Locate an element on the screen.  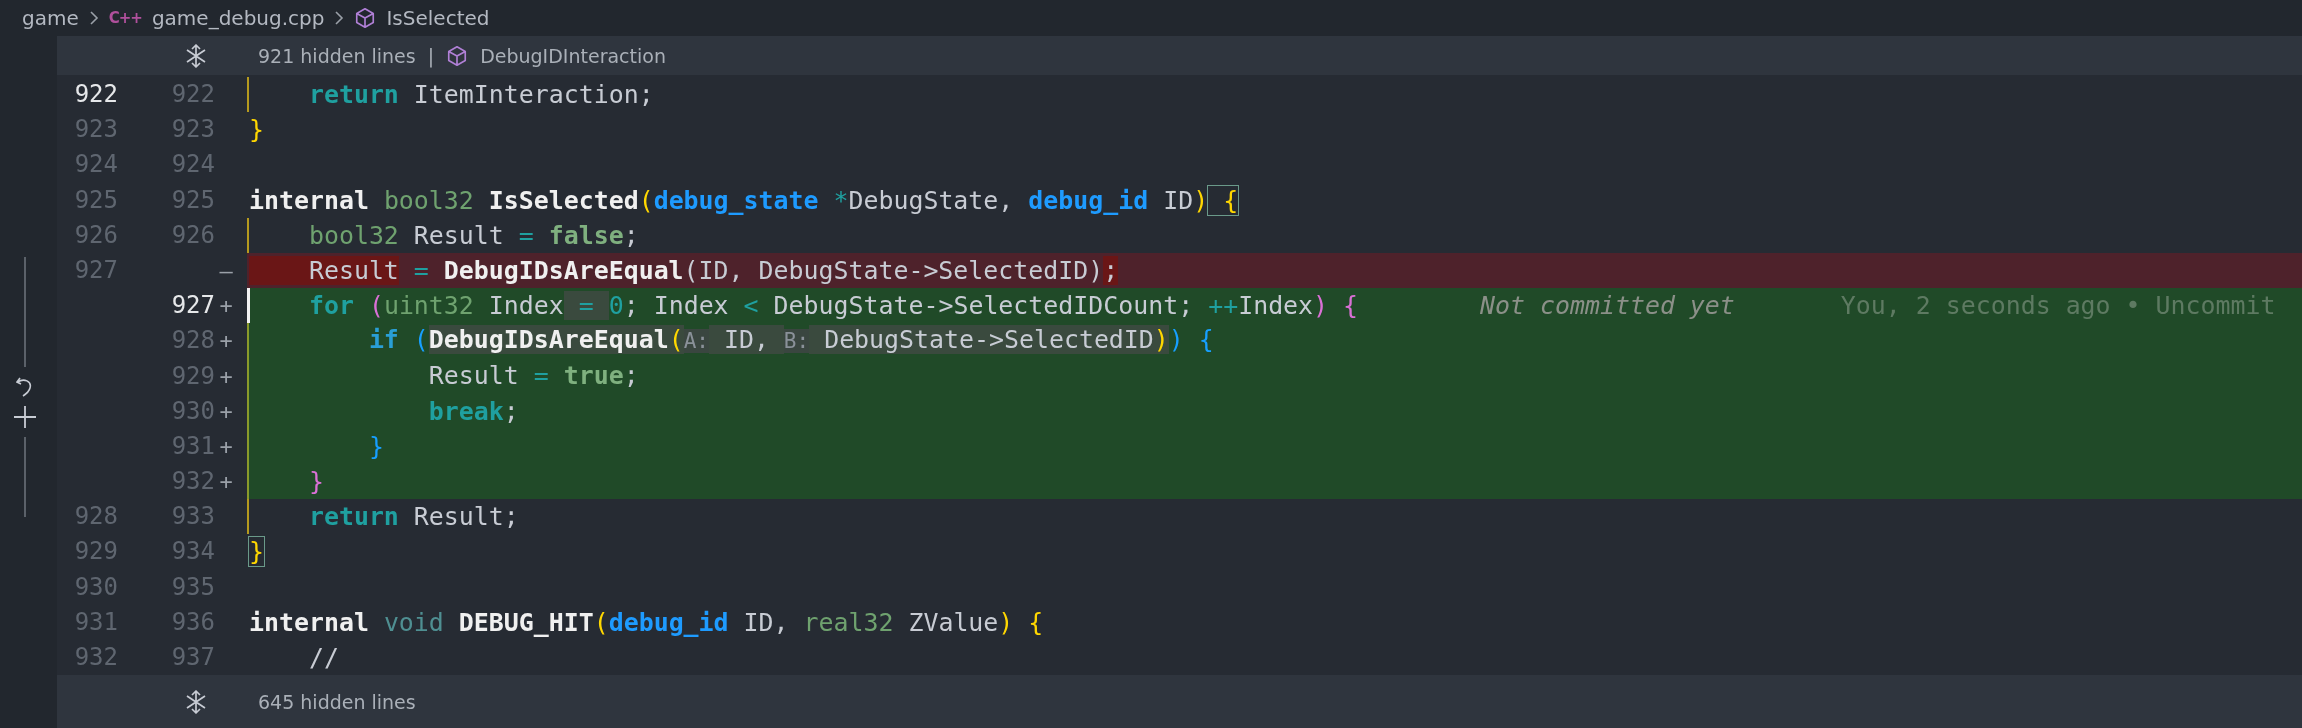
blame-text: You, 2 seconds ago • Uncommit is located at coordinates (2058, 306).